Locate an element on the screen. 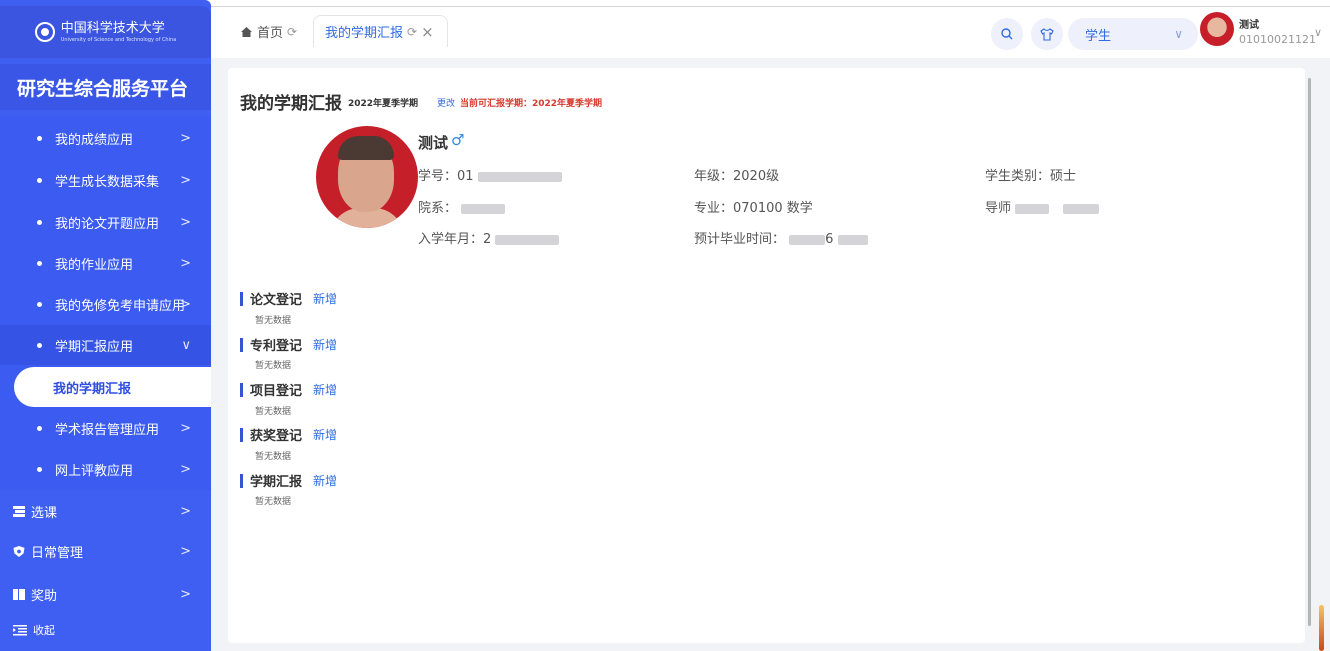  sidebar-item-label: 我的免修免考申请应用 is located at coordinates (120, 306).